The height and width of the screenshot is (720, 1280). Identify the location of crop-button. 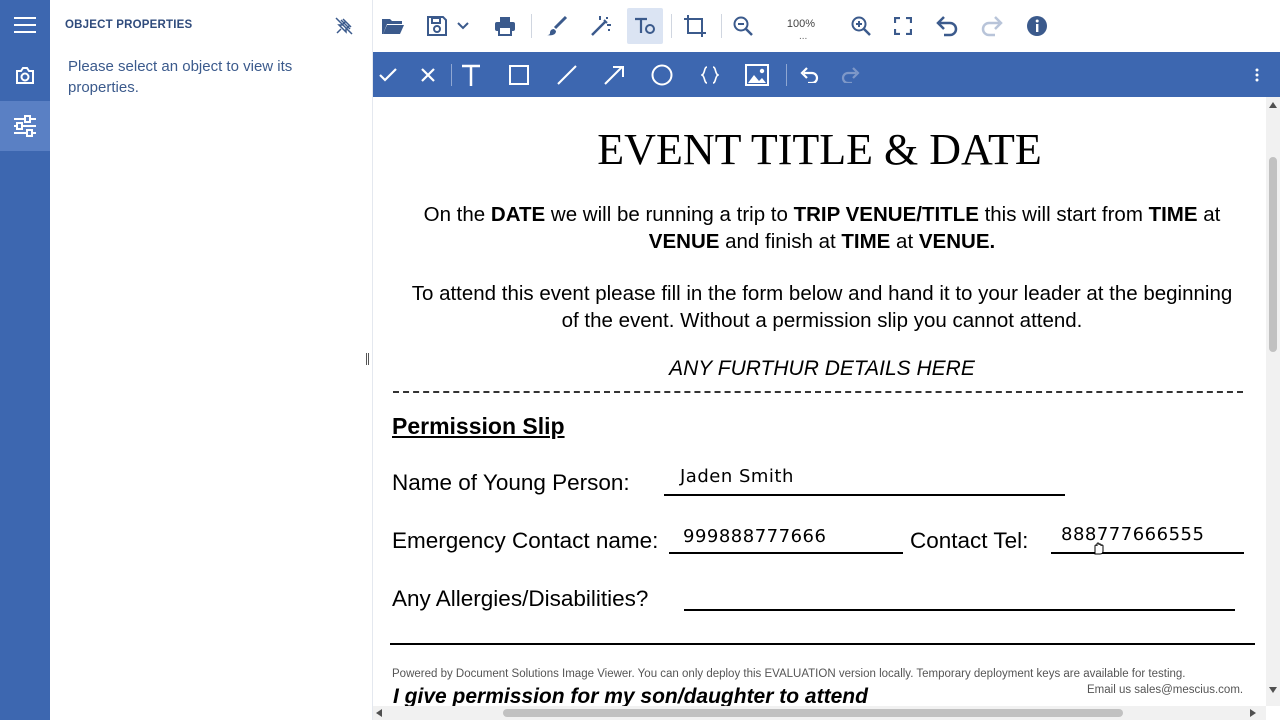
(695, 26).